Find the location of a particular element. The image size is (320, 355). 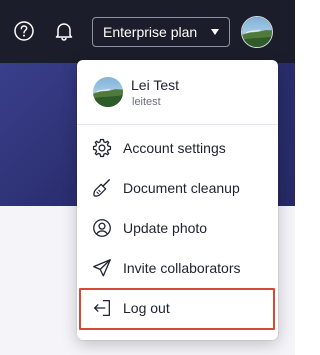

plan-label: Enterprise plan is located at coordinates (150, 32).